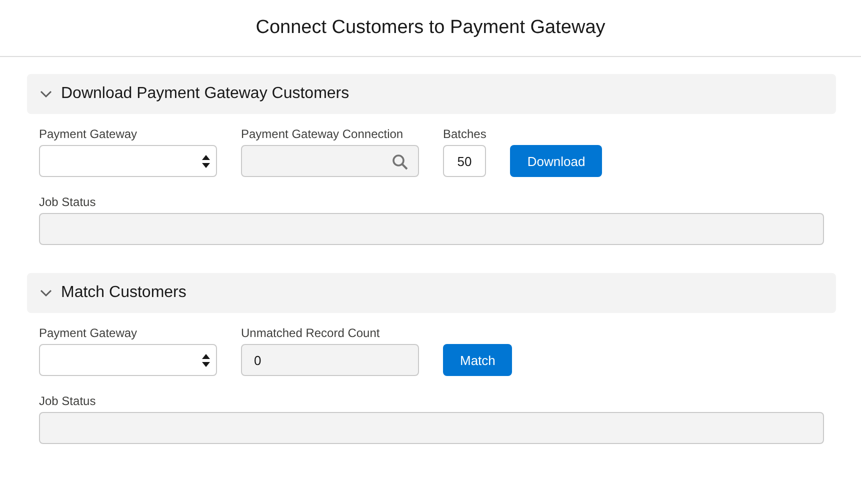 The width and height of the screenshot is (861, 484). I want to click on field-label: Payment Gateway Connection, so click(322, 134).